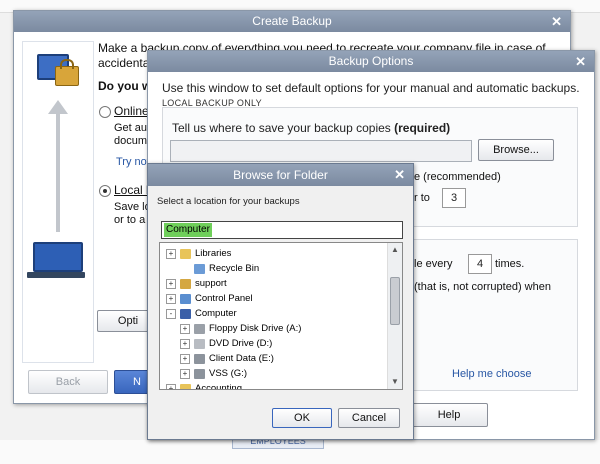 The width and height of the screenshot is (600, 464). What do you see at coordinates (185, 283) in the screenshot?
I see `user-folder-icon` at bounding box center [185, 283].